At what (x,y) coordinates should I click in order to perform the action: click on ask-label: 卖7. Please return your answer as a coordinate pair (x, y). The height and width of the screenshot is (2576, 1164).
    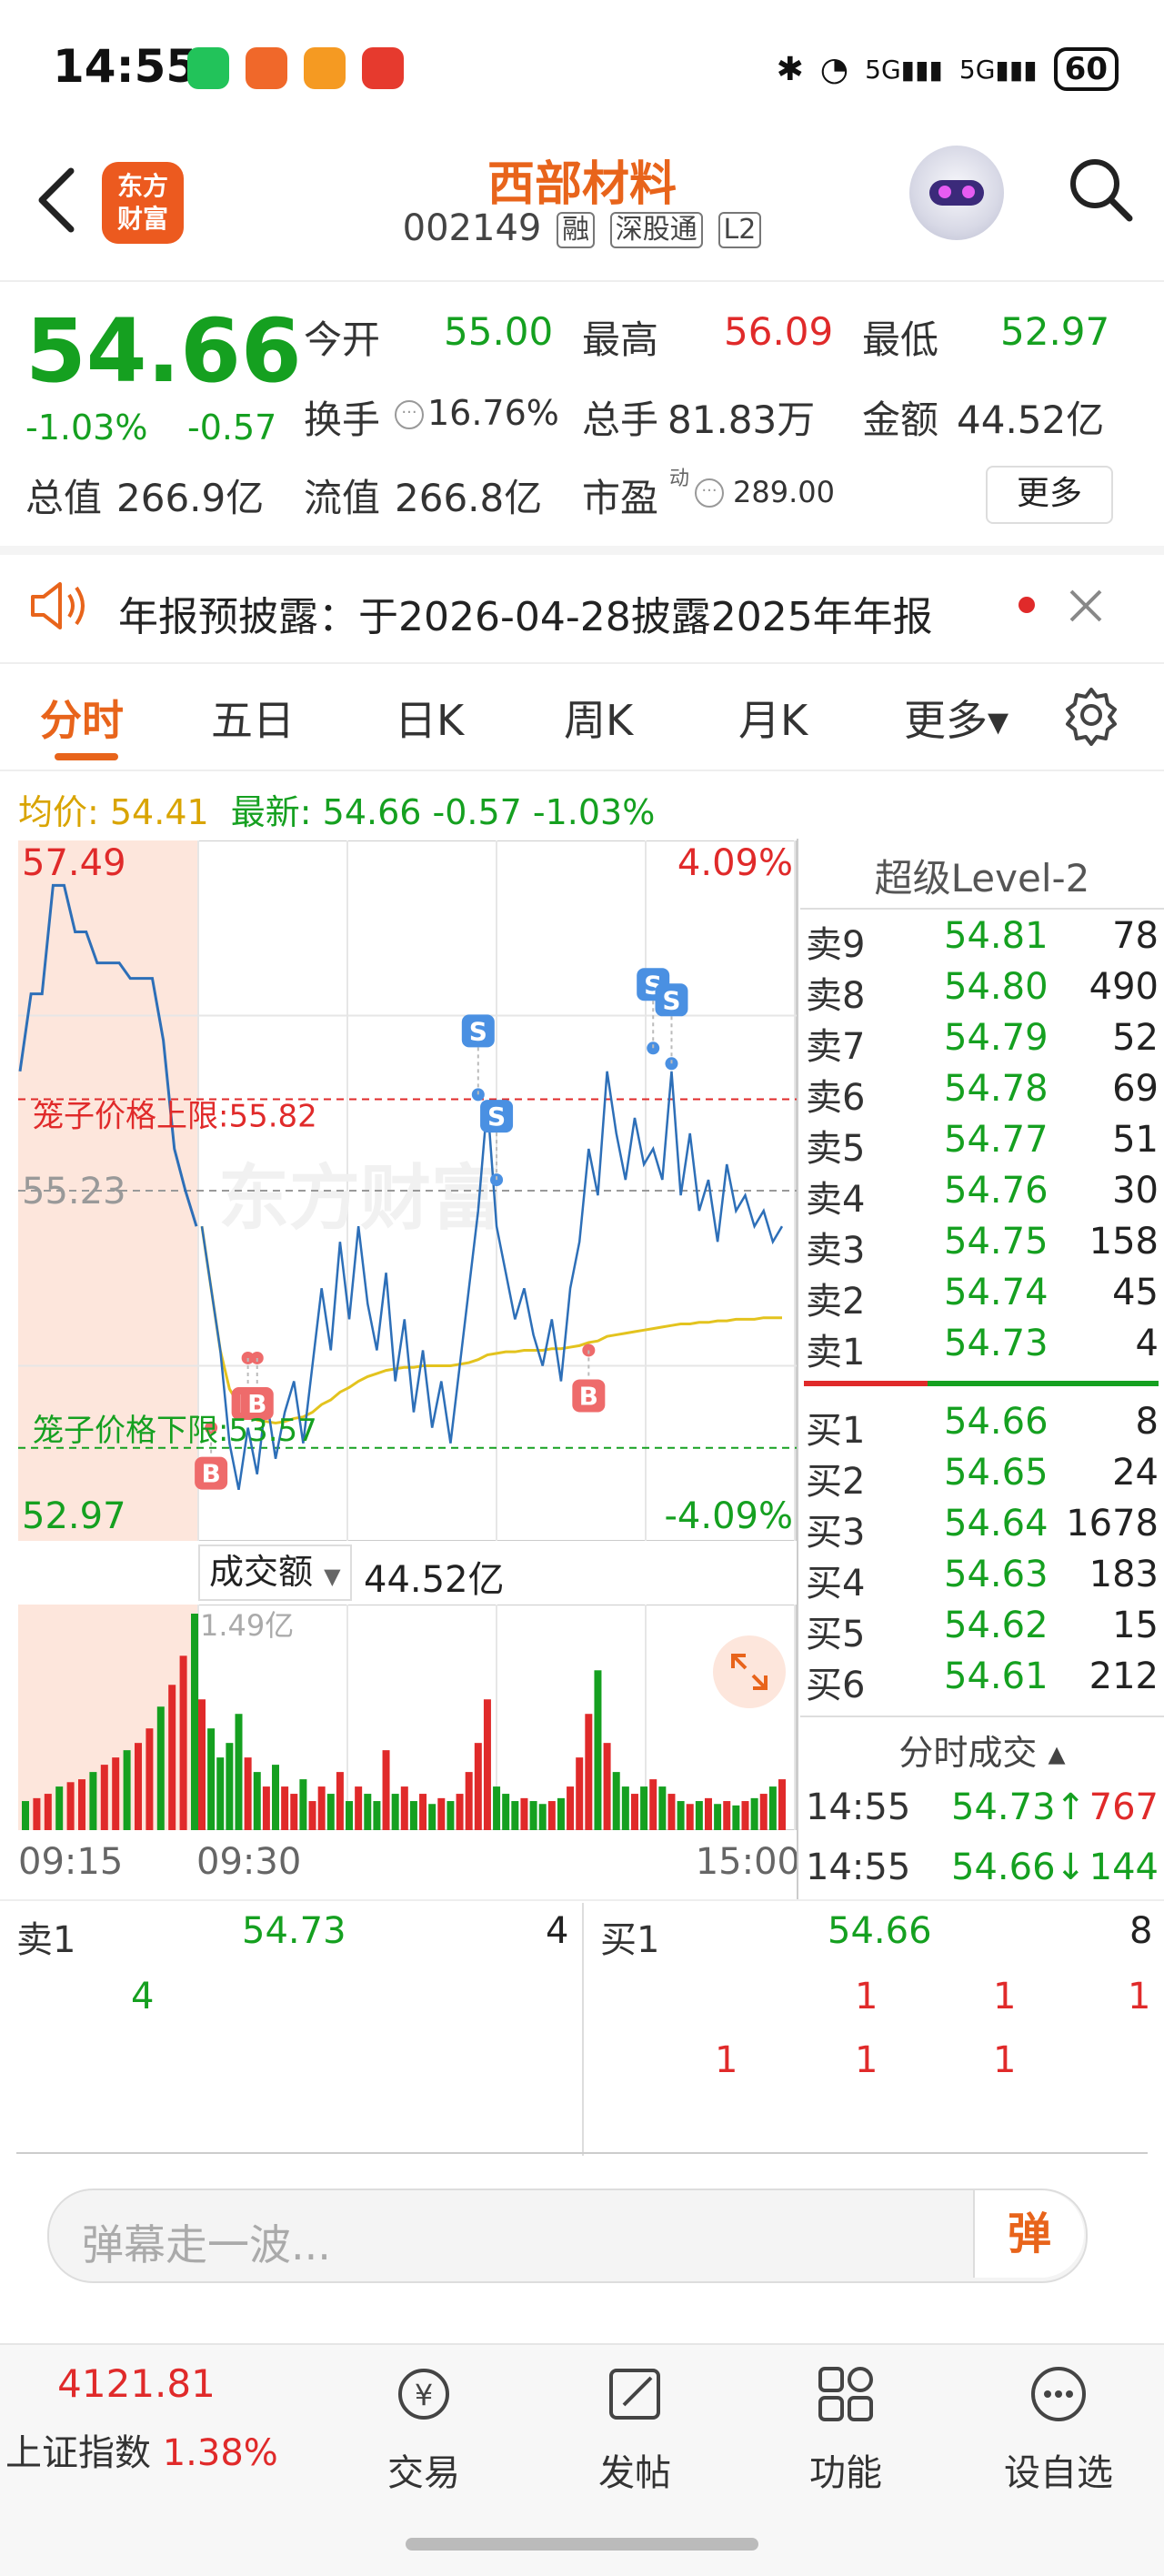
    Looking at the image, I should click on (836, 1047).